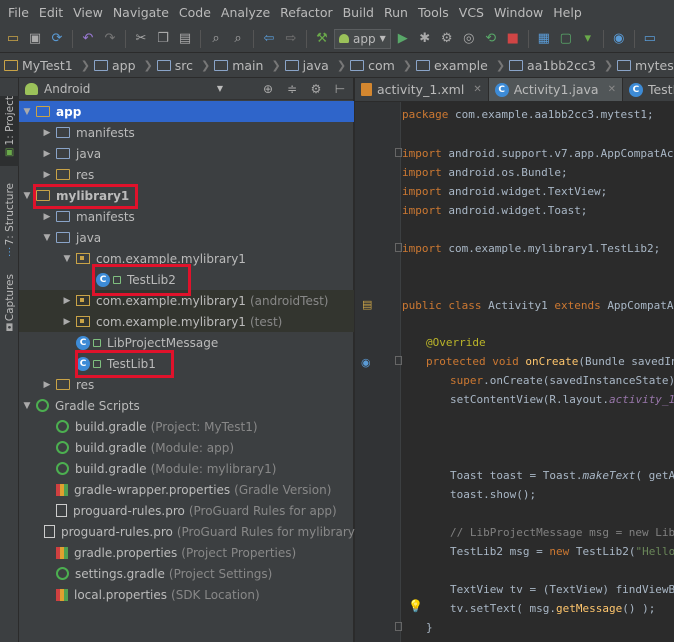 The height and width of the screenshot is (642, 674). I want to click on class-gutter-icon: ▤, so click(367, 304).